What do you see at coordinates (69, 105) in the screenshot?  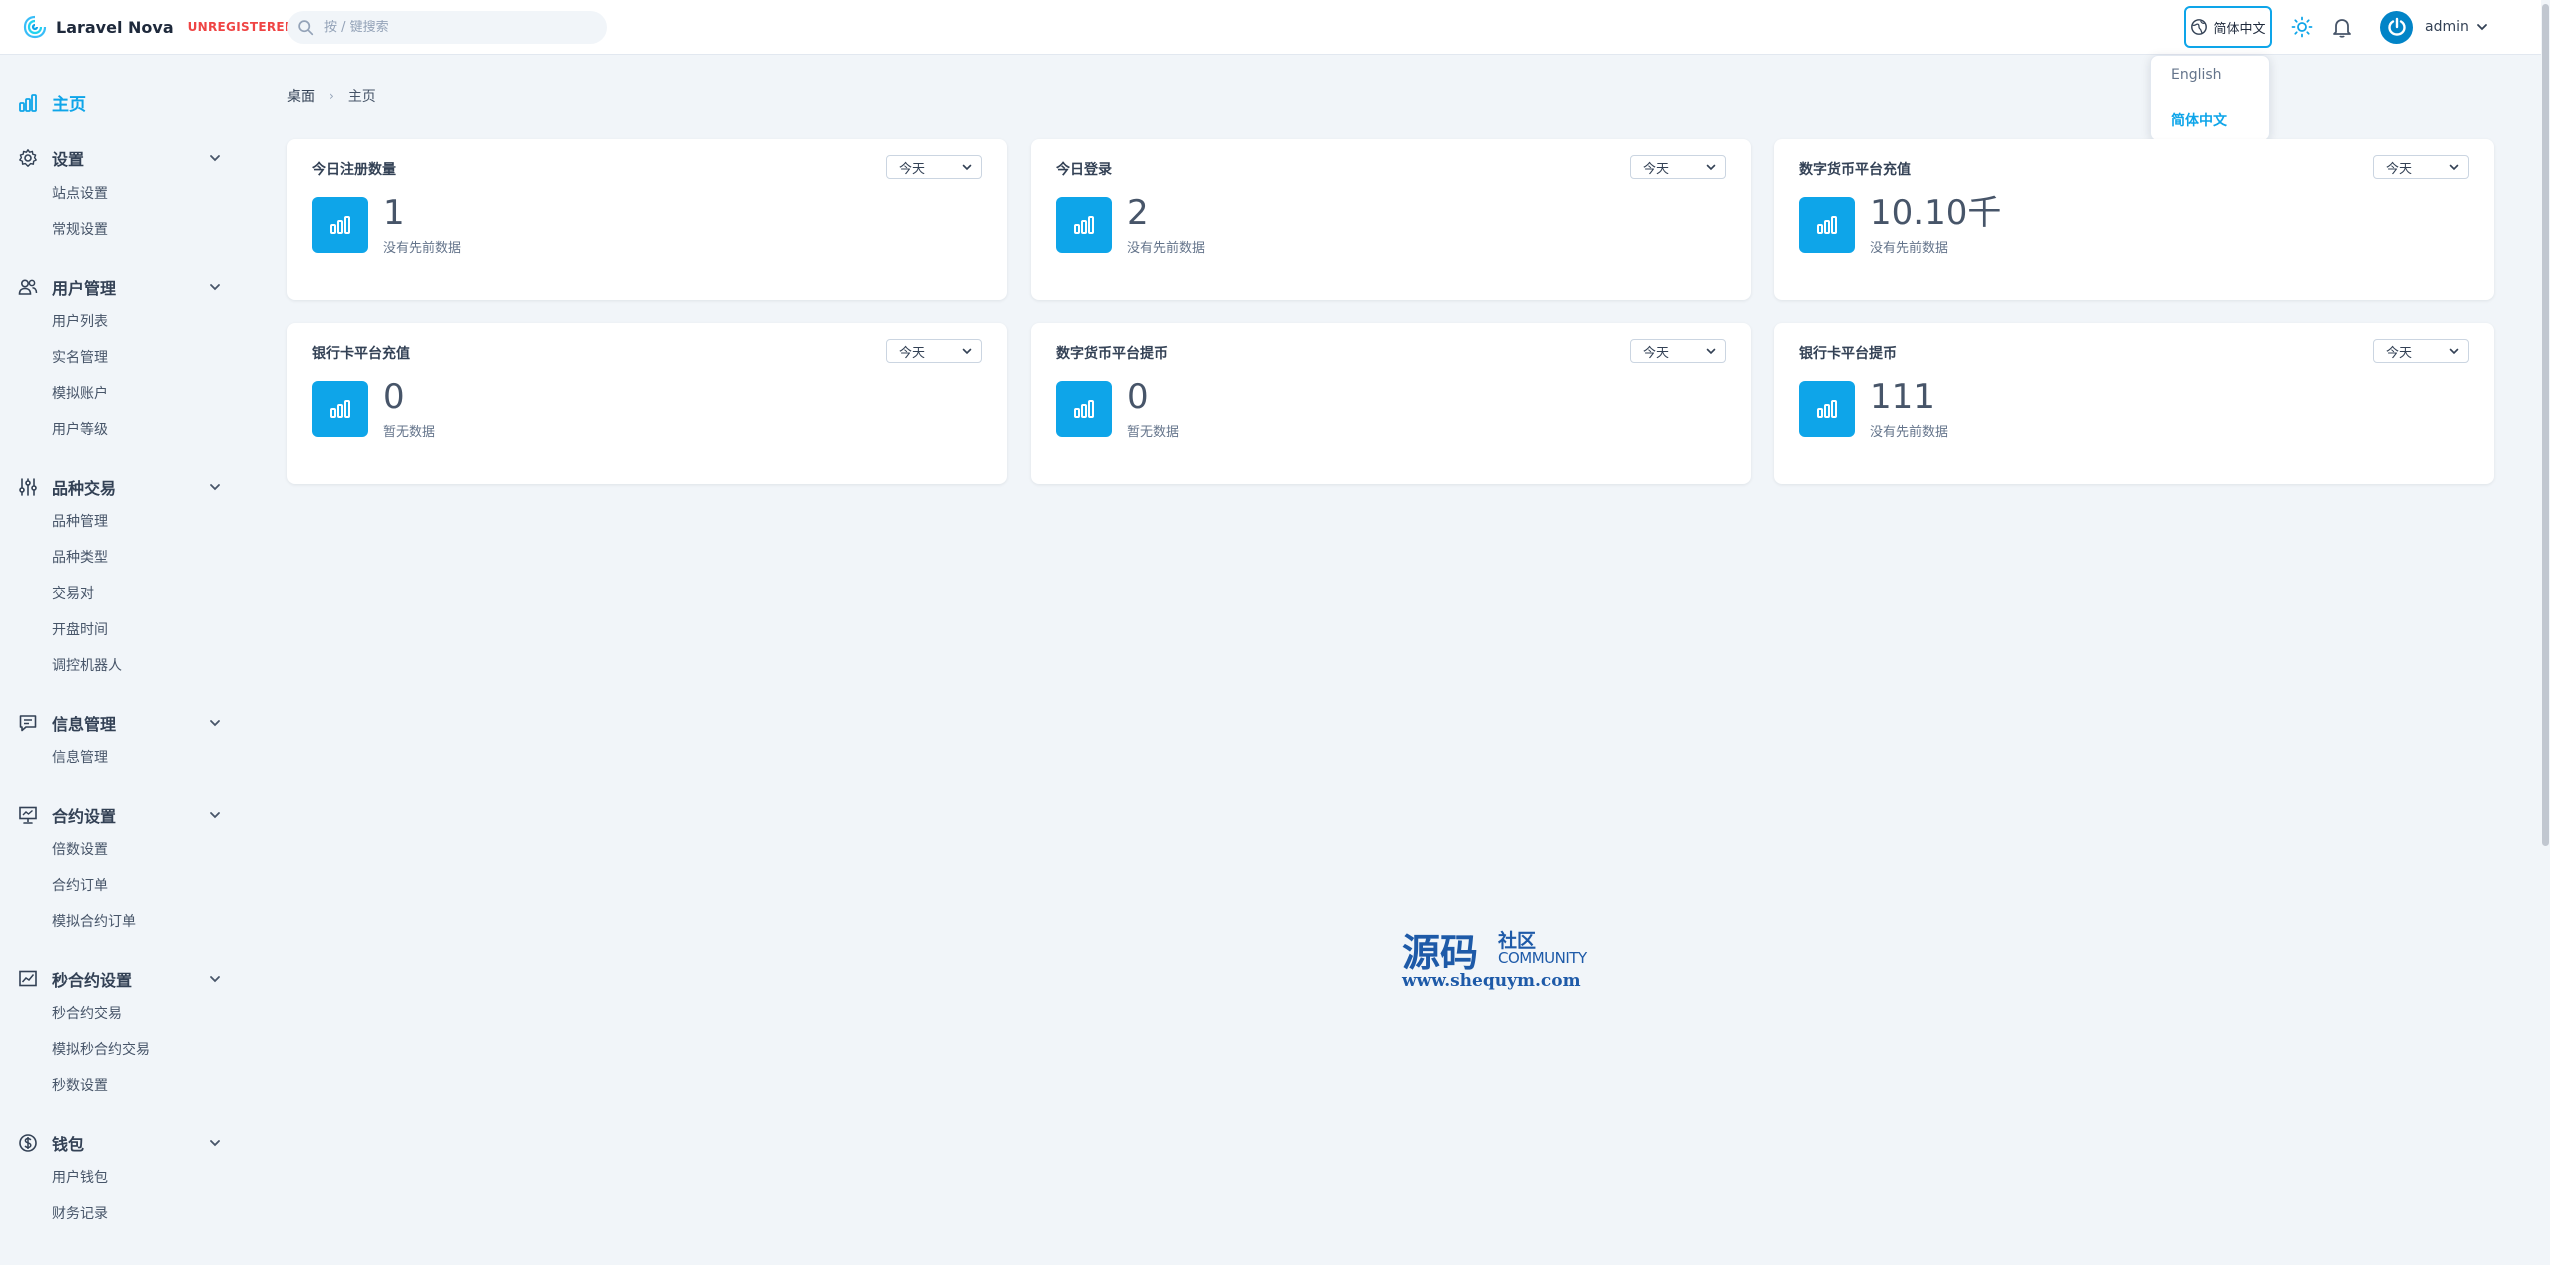 I see `sidebar-home-label: 主页` at bounding box center [69, 105].